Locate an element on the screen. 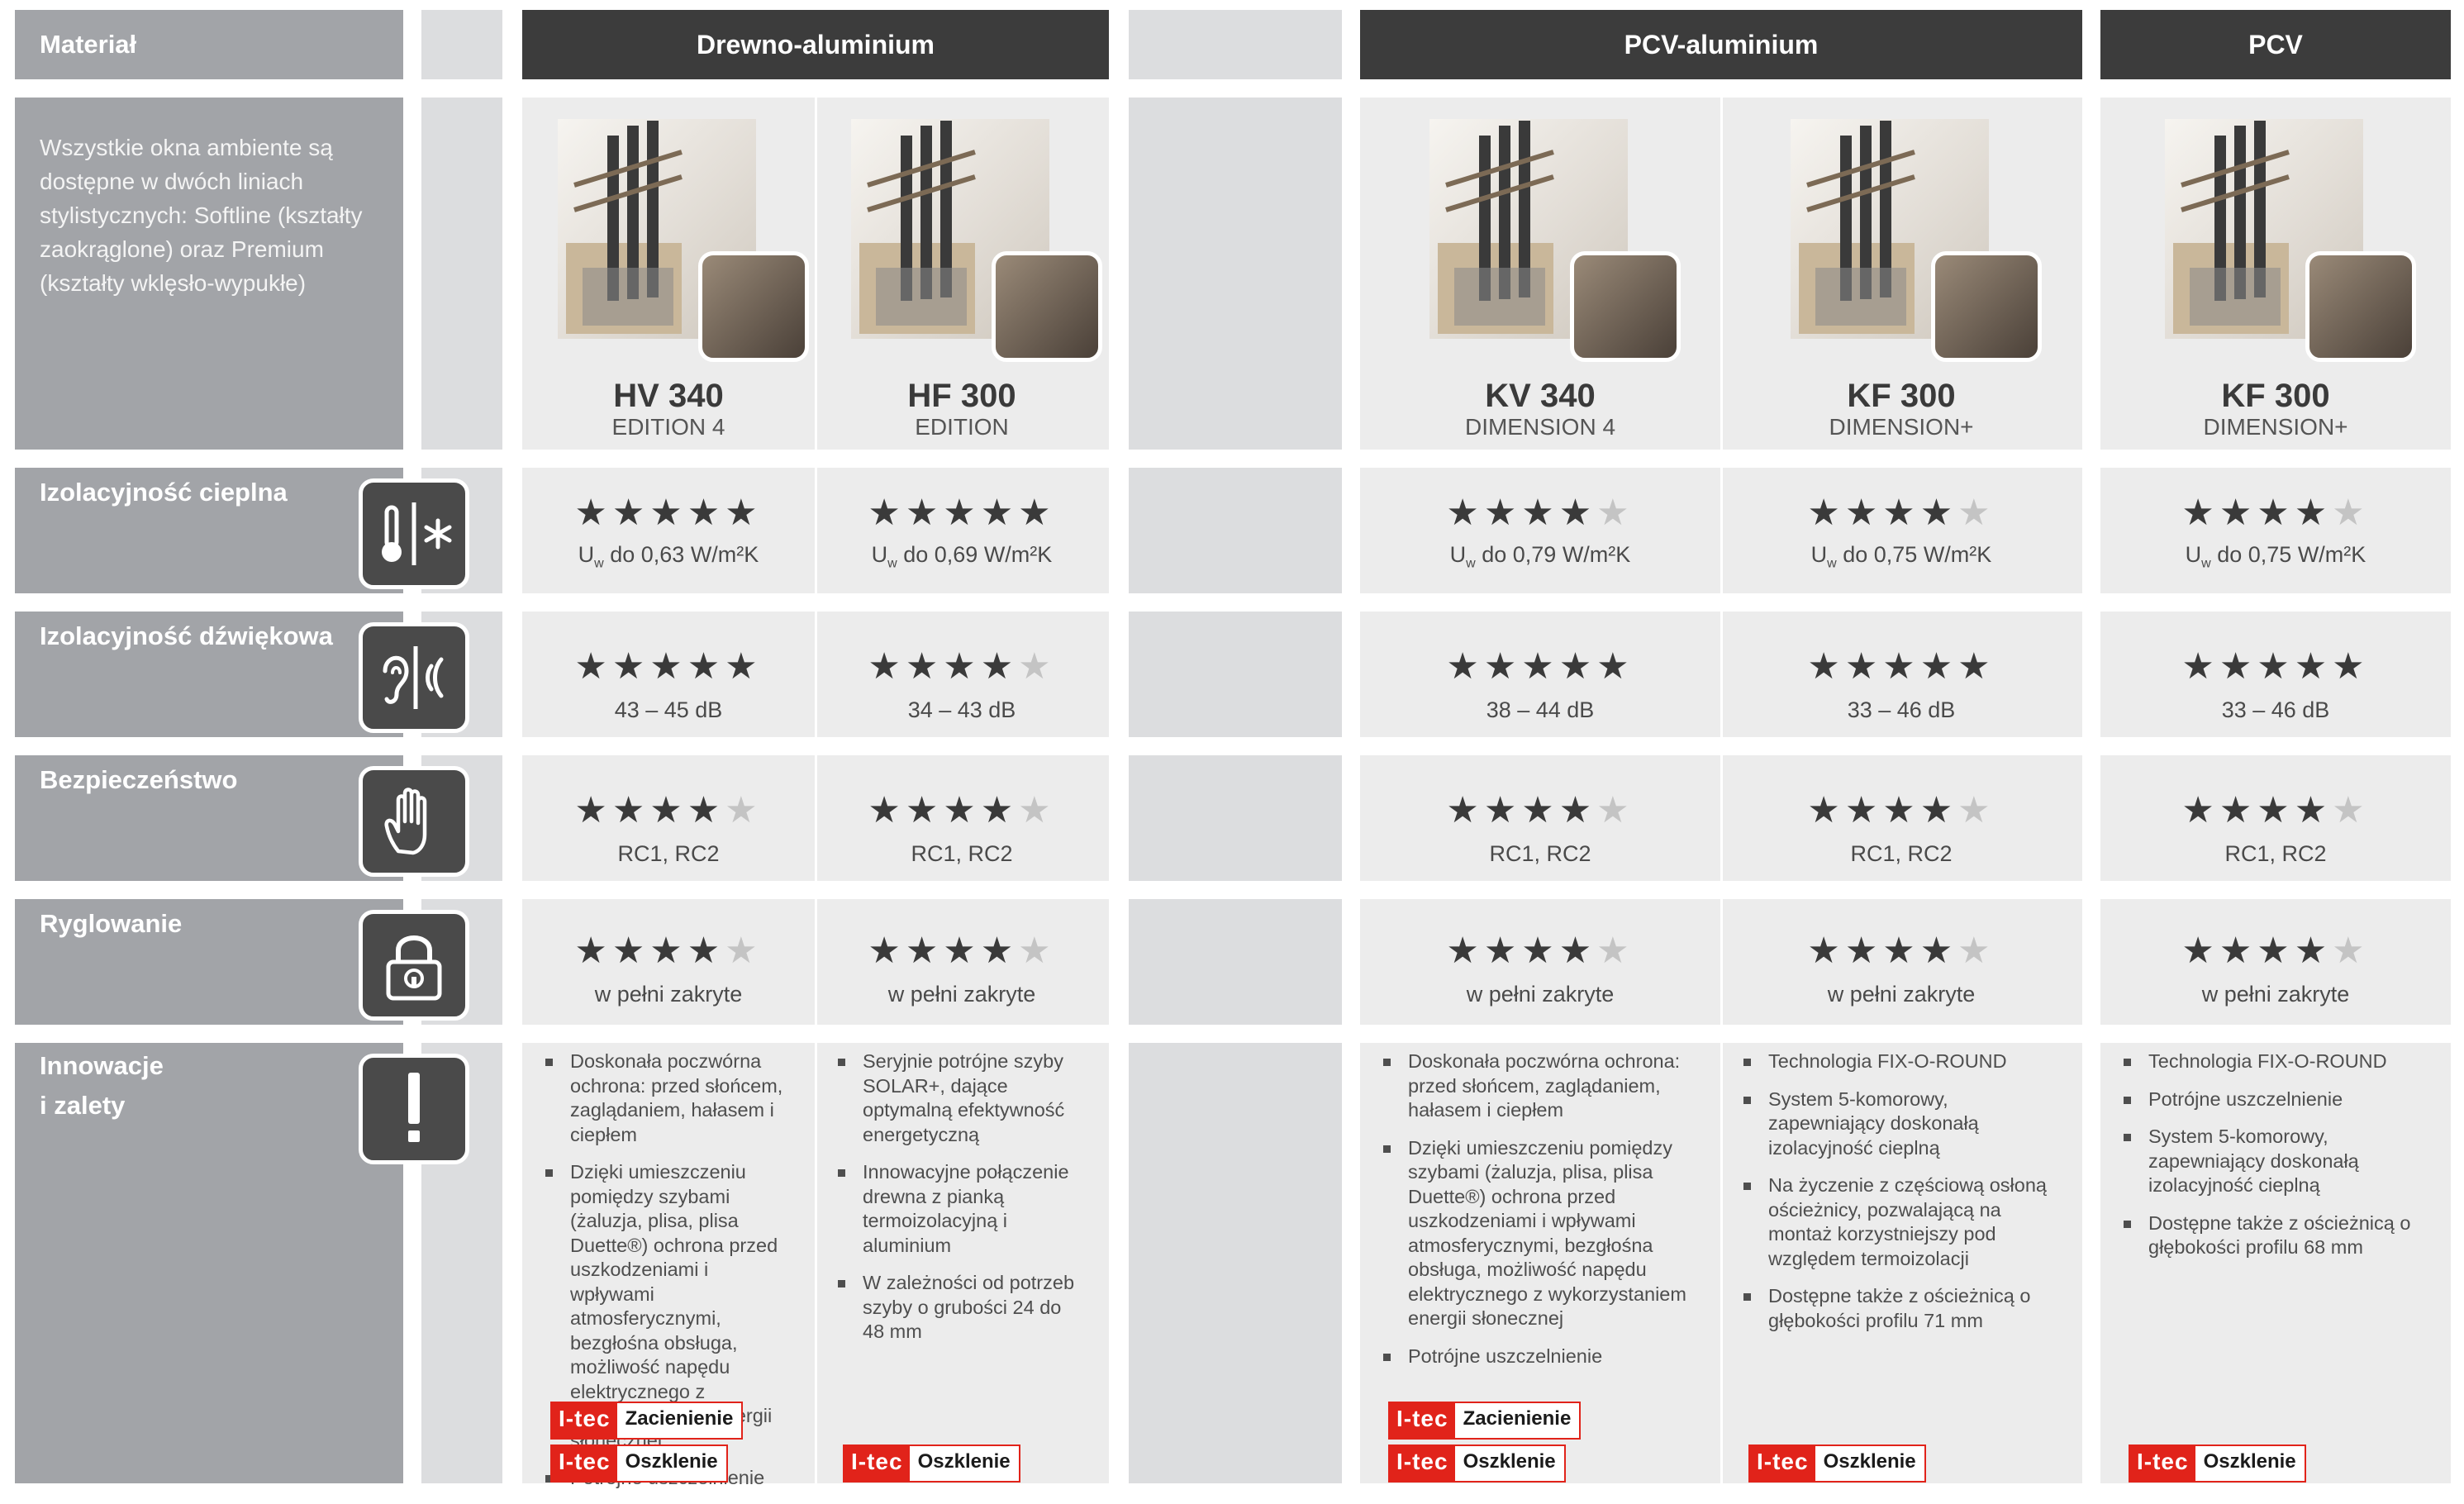  locking-stars: ★★★★★ is located at coordinates (962, 951).